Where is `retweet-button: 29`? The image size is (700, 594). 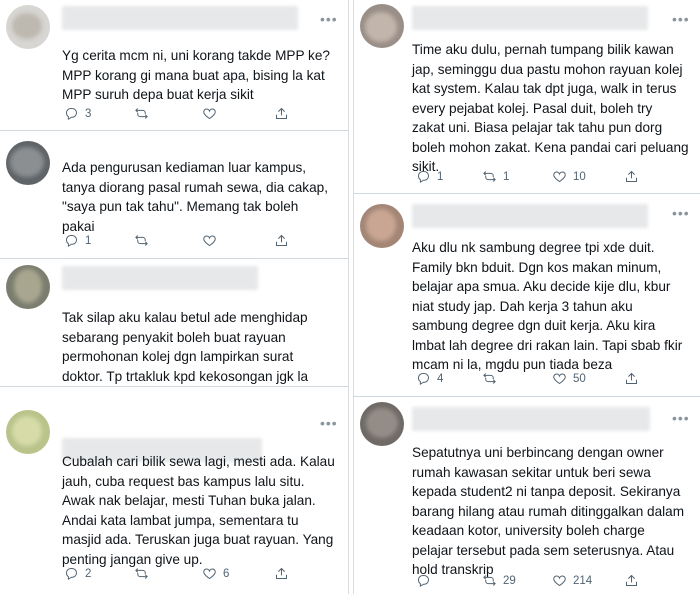 retweet-button: 29 is located at coordinates (499, 580).